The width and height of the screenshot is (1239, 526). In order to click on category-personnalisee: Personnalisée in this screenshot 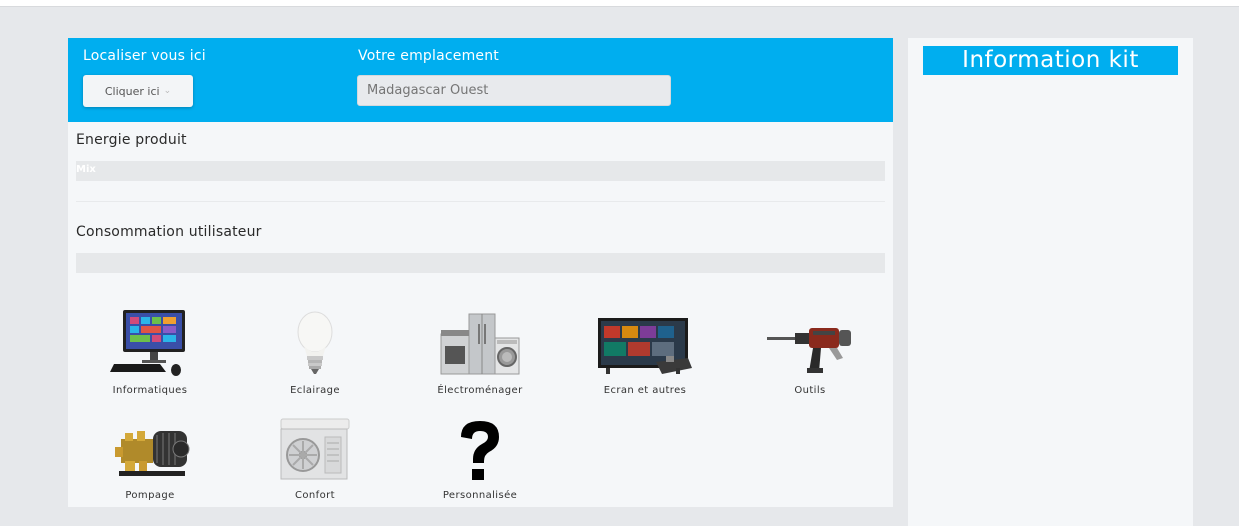, I will do `click(480, 456)`.